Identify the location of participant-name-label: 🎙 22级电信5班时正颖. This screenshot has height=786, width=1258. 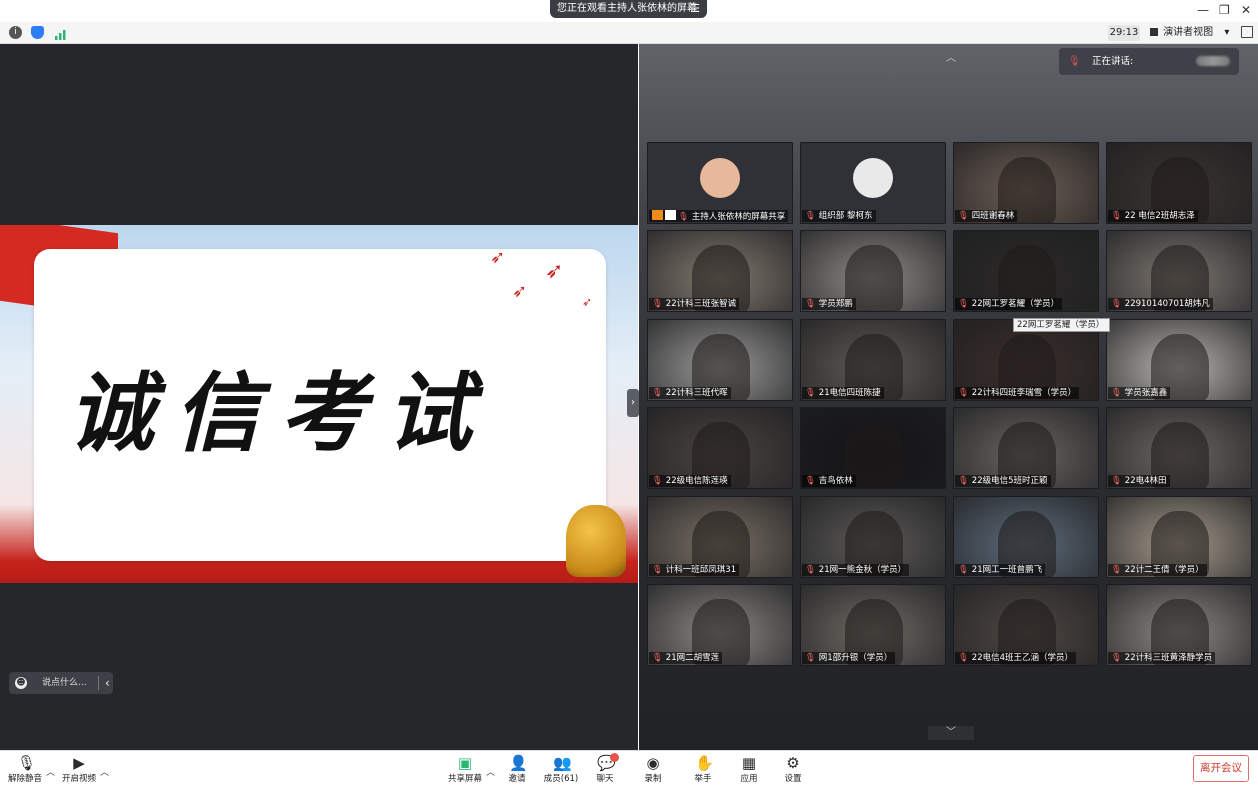
(1003, 481).